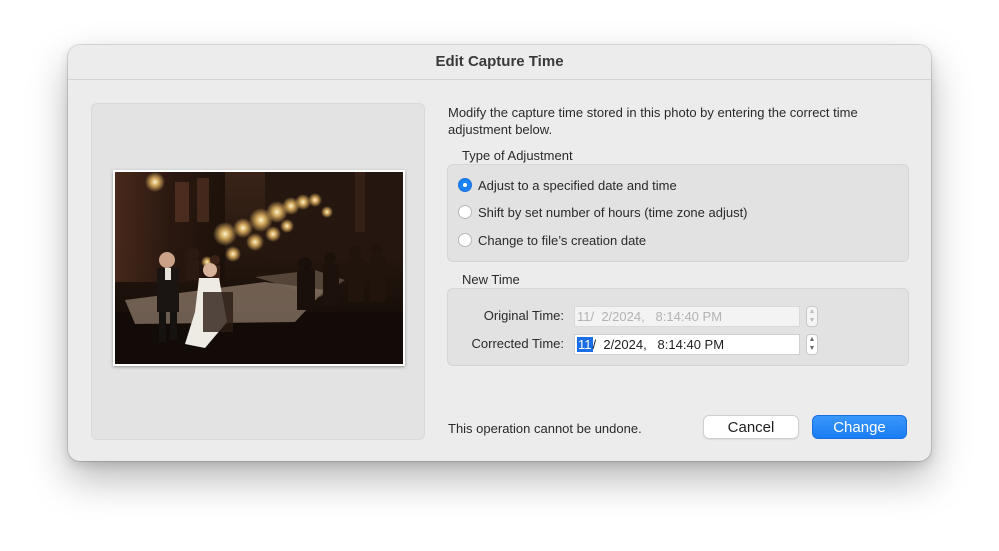 The width and height of the screenshot is (999, 551). I want to click on radio-file-creation-date: Change to file’s creation date, so click(552, 240).